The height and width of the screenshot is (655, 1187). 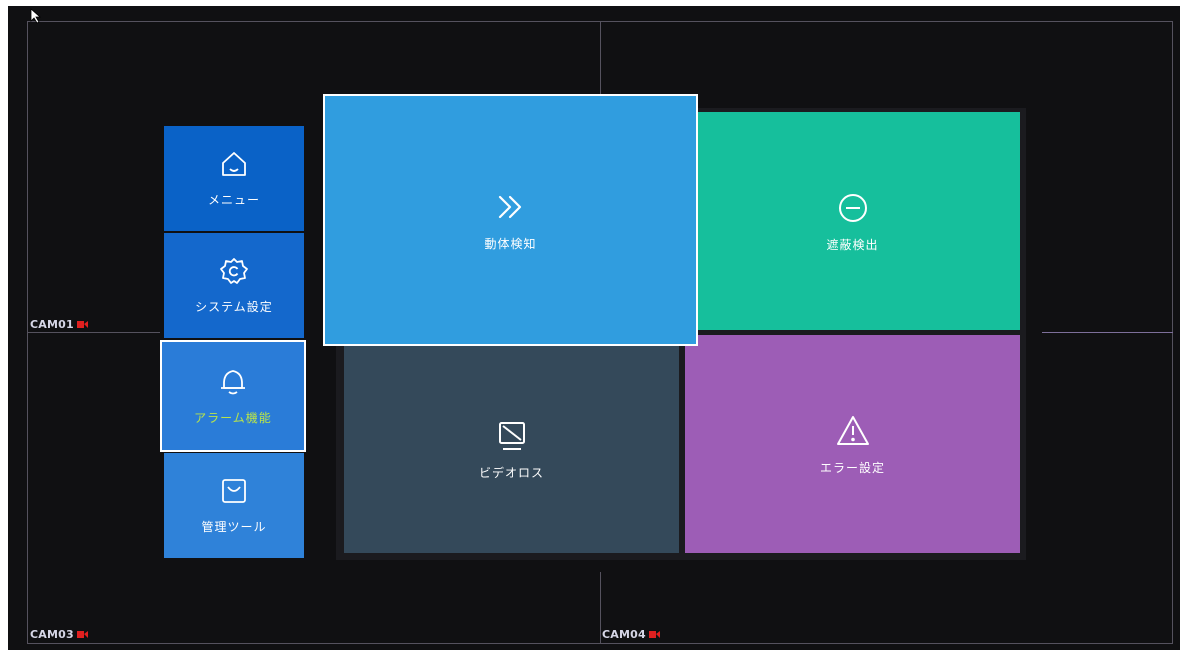 I want to click on tile-video-loss: ビデオロス, so click(x=511, y=449).